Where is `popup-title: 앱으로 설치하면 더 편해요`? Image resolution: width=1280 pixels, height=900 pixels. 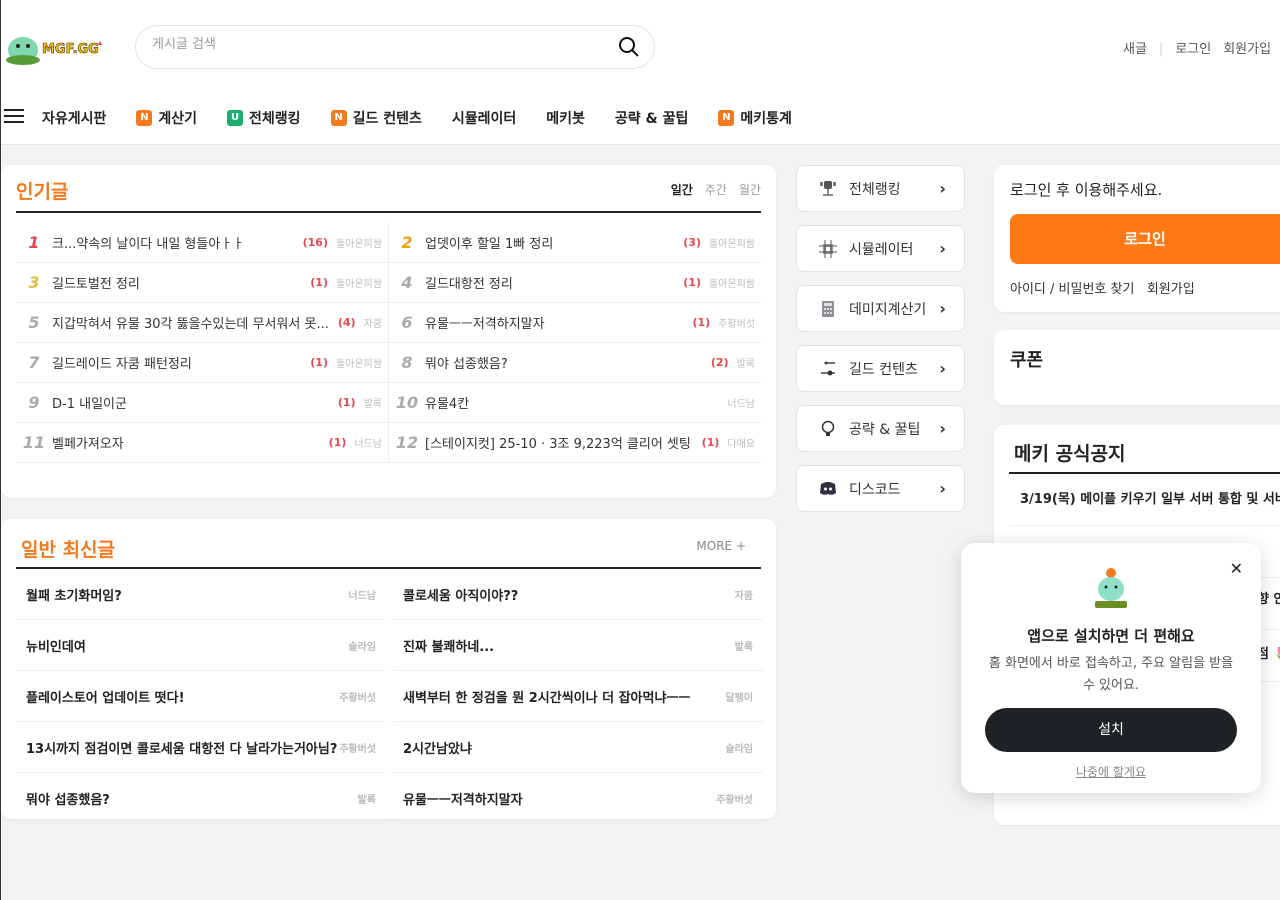 popup-title: 앱으로 설치하면 더 편해요 is located at coordinates (1111, 636).